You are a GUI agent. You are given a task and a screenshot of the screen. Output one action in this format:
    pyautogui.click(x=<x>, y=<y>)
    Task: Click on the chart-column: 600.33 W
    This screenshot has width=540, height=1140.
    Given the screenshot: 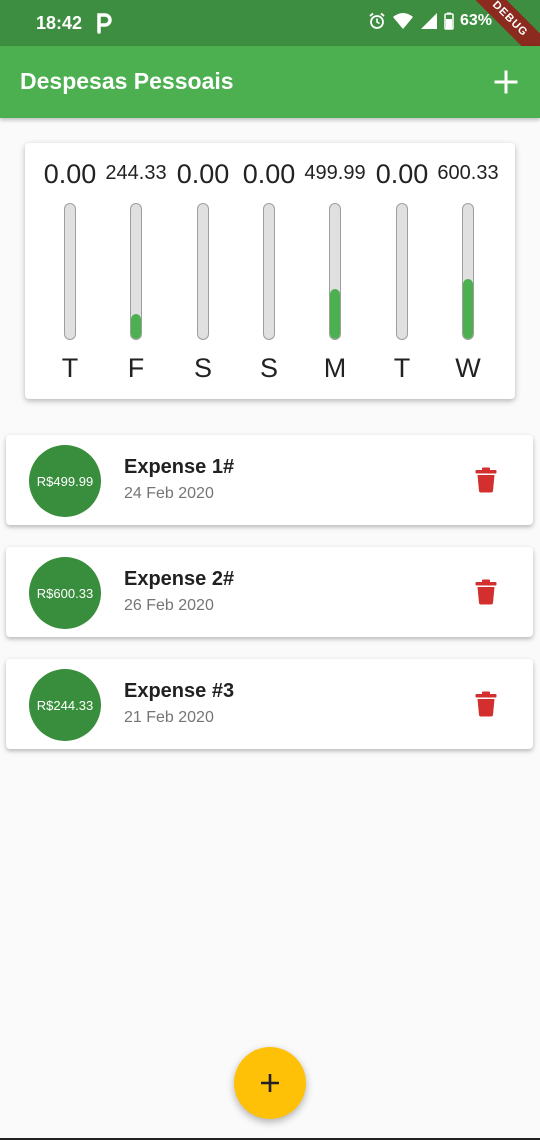 What is the action you would take?
    pyautogui.click(x=468, y=271)
    